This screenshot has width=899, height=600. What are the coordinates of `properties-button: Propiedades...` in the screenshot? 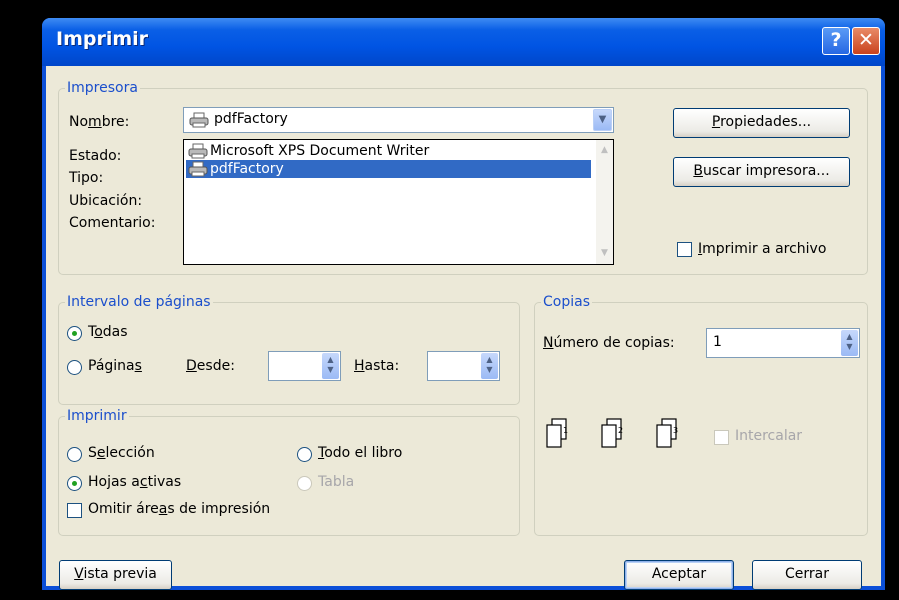 It's located at (761, 123).